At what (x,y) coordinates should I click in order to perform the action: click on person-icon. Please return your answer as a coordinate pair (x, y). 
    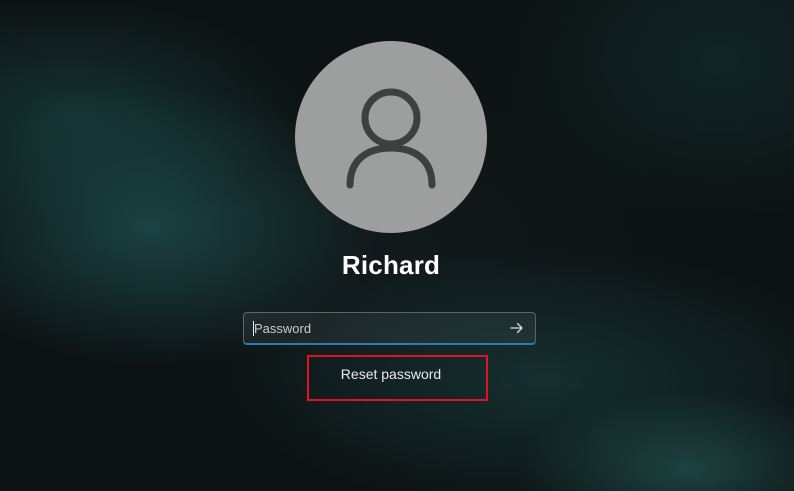
    Looking at the image, I should click on (391, 138).